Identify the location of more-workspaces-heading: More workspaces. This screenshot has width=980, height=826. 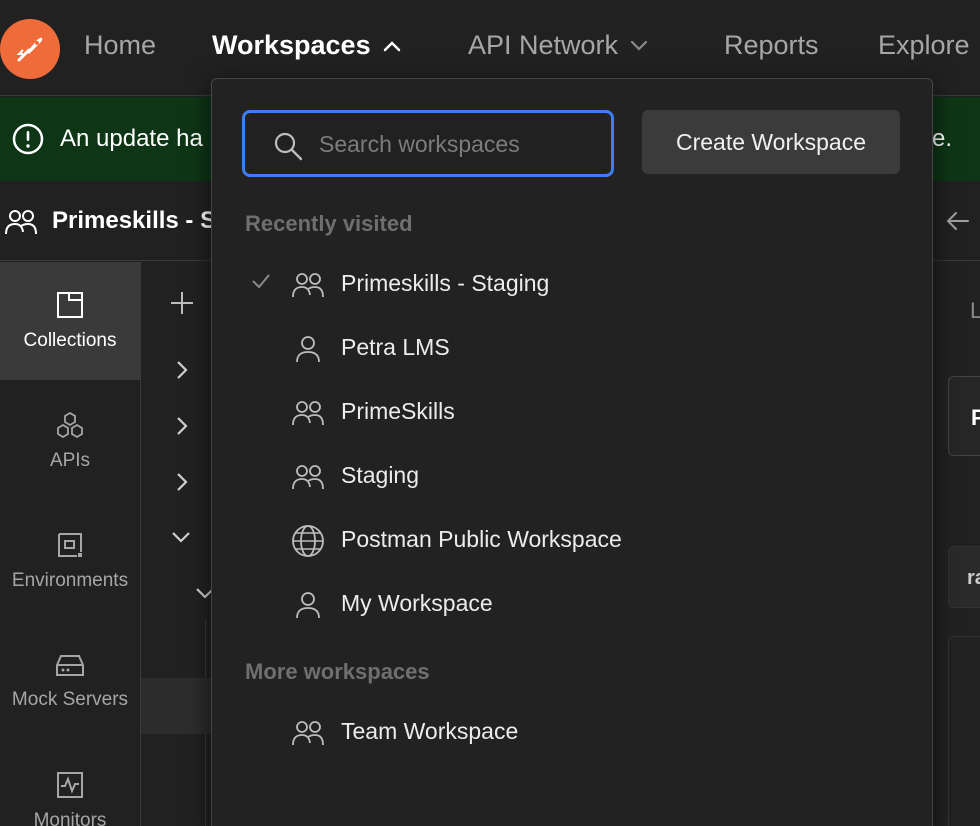
(337, 671).